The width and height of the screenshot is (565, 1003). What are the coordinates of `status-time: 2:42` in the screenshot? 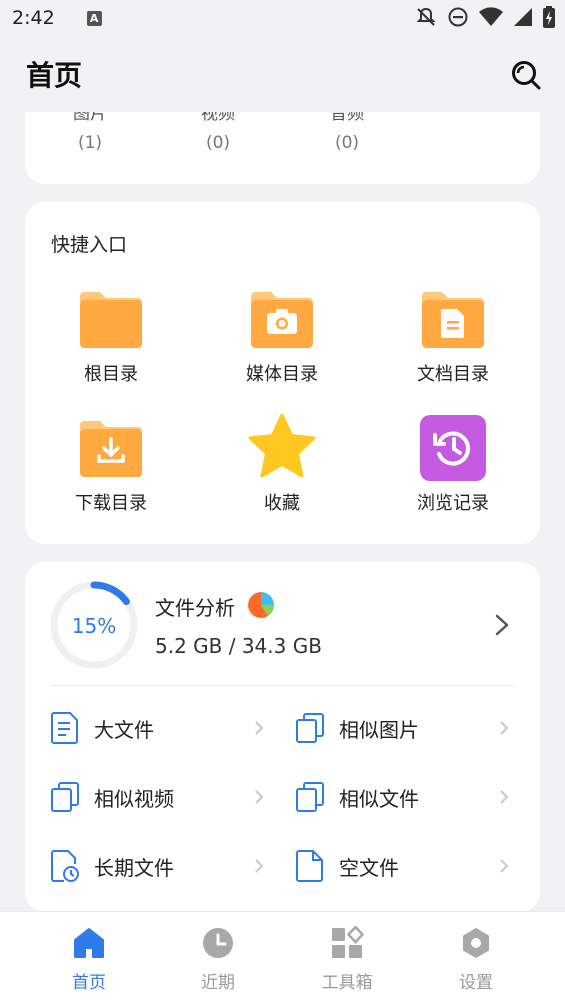 It's located at (33, 18).